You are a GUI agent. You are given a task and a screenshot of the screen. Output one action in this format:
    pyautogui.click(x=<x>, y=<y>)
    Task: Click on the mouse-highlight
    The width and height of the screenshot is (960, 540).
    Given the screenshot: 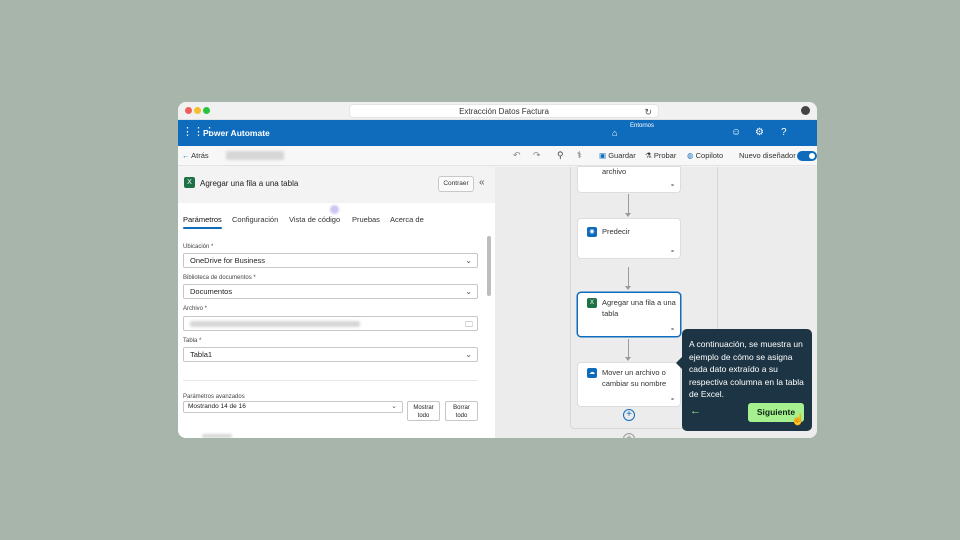 What is the action you would take?
    pyautogui.click(x=334, y=209)
    